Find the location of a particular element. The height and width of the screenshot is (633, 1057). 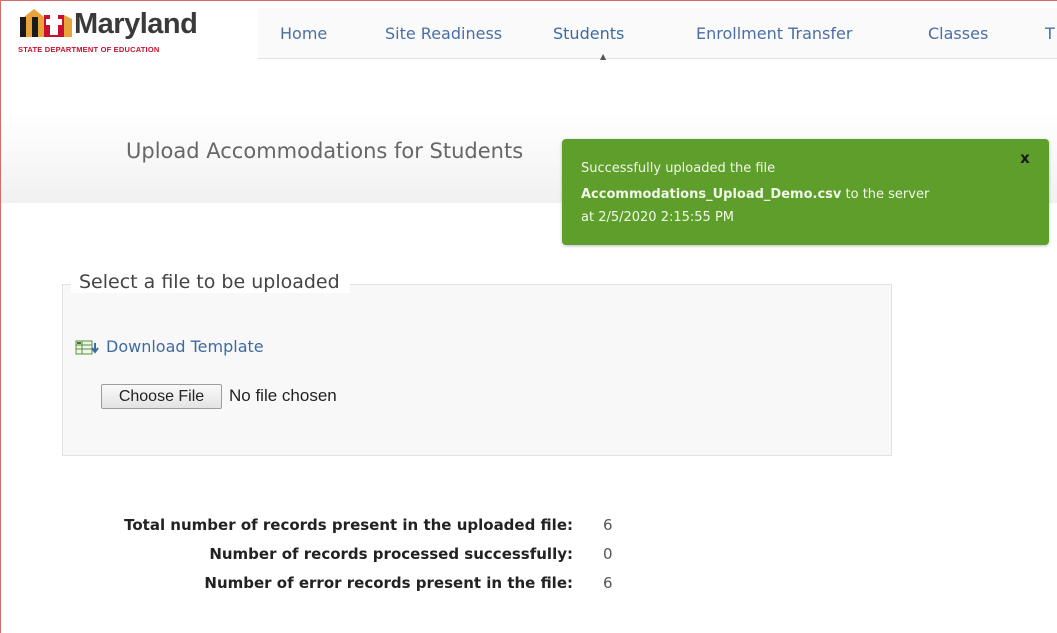

file-status-text: No file chosen is located at coordinates (283, 395).